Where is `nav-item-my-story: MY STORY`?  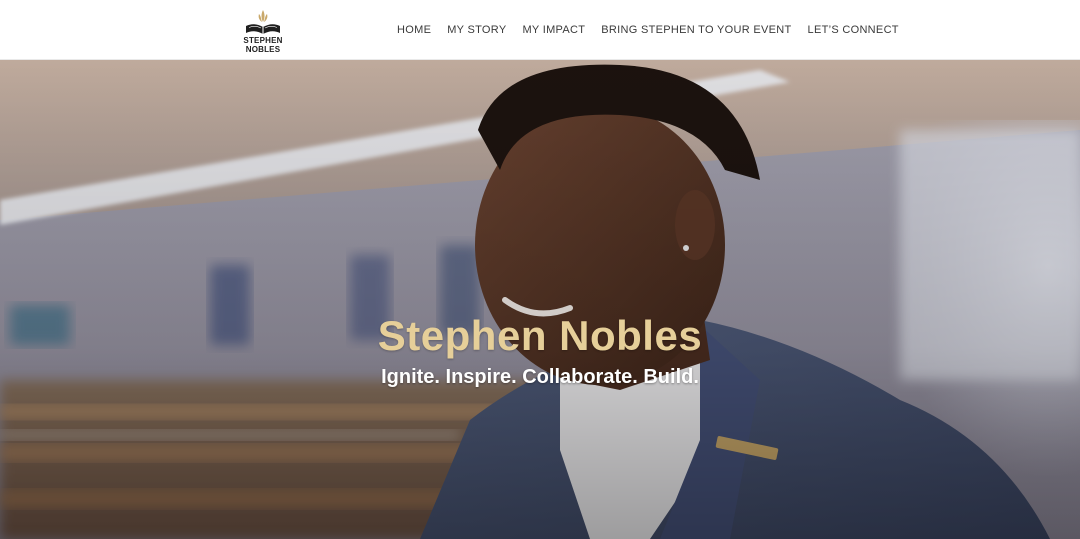 nav-item-my-story: MY STORY is located at coordinates (476, 30).